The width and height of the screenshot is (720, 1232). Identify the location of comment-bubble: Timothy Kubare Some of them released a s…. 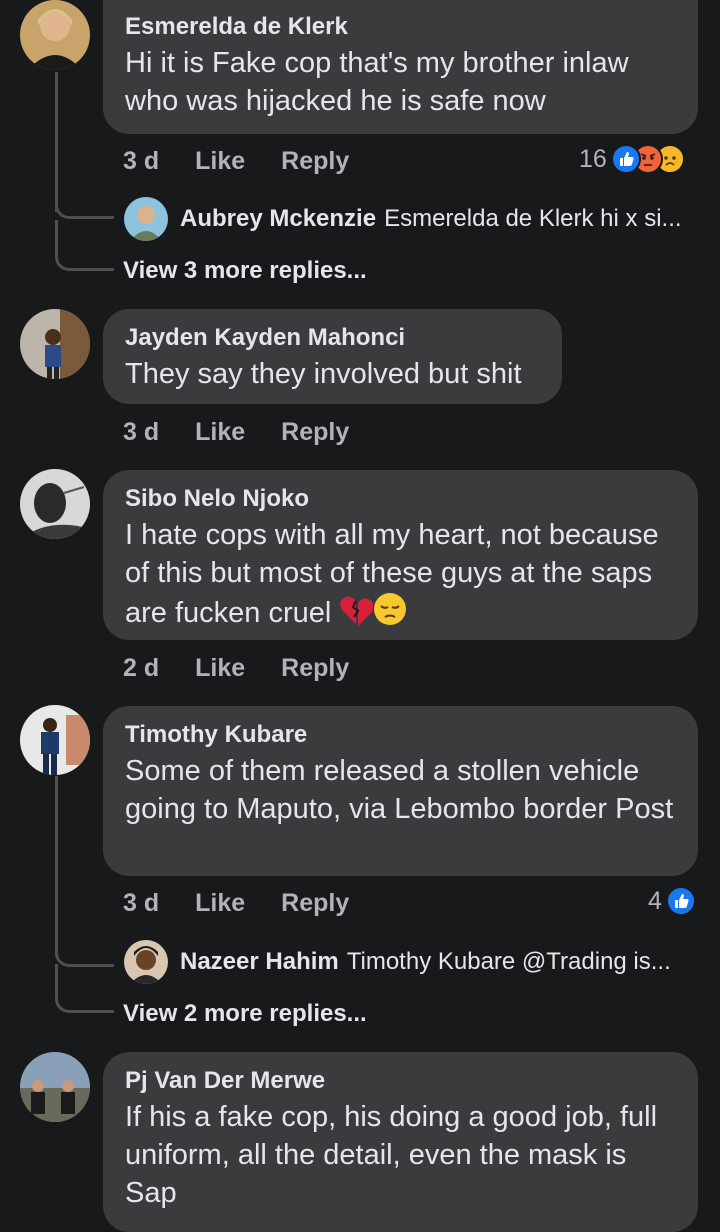
(400, 791).